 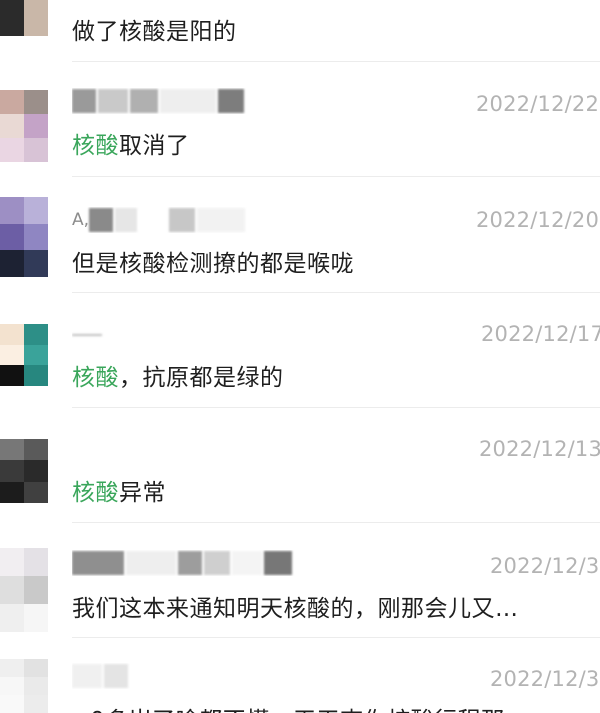 What do you see at coordinates (540, 334) in the screenshot?
I see `message-time: 2022/12/17` at bounding box center [540, 334].